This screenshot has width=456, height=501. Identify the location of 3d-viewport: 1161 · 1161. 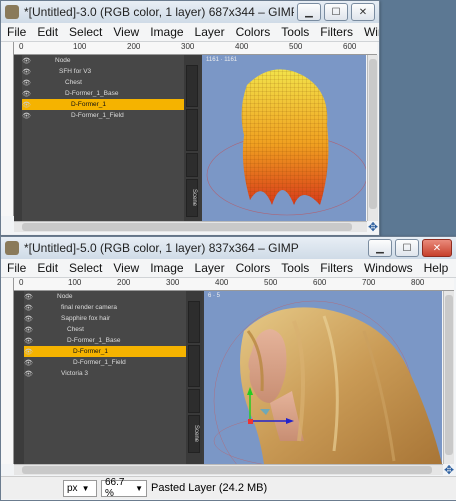
(284, 138).